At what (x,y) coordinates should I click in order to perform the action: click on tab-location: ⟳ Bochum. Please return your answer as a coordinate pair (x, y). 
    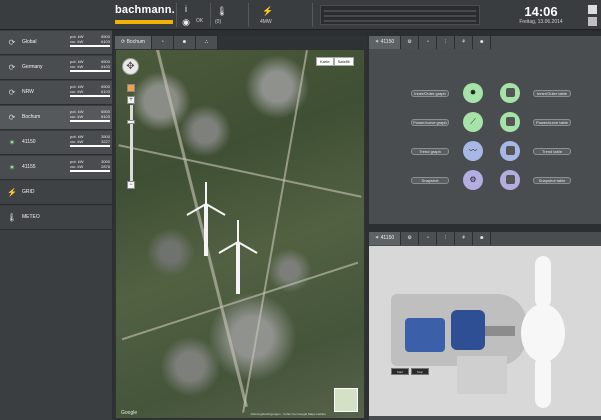
    Looking at the image, I should click on (133, 42).